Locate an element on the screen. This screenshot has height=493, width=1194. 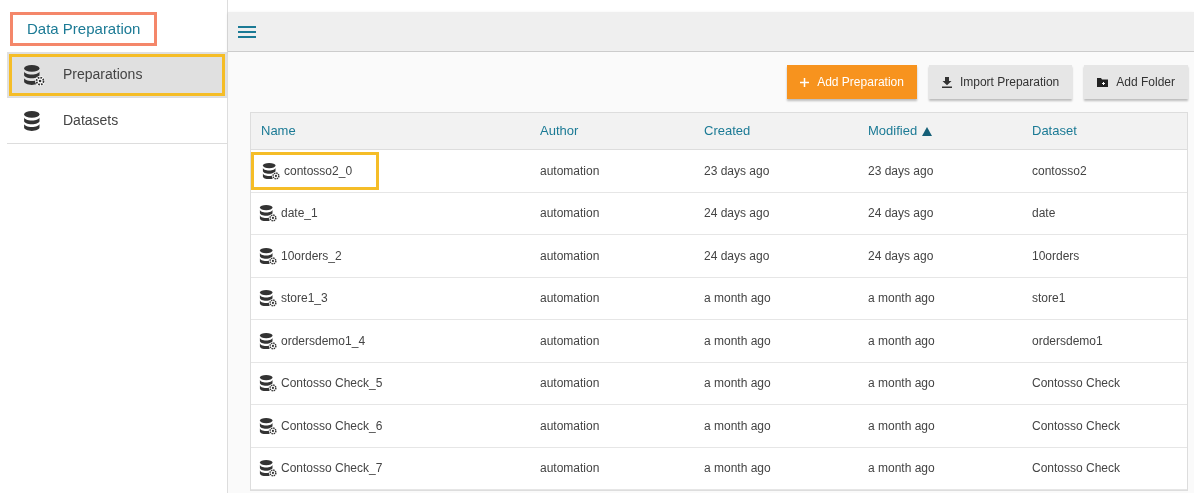
preparation-name: store1_3 is located at coordinates (301, 298).